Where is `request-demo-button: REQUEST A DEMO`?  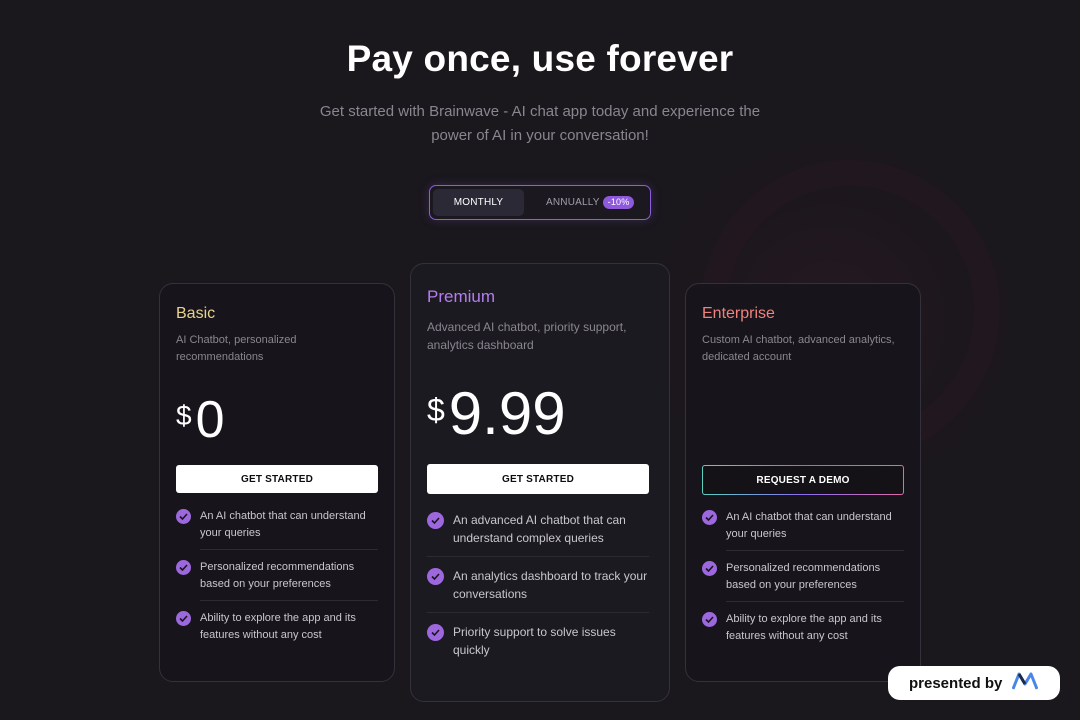
request-demo-button: REQUEST A DEMO is located at coordinates (803, 480).